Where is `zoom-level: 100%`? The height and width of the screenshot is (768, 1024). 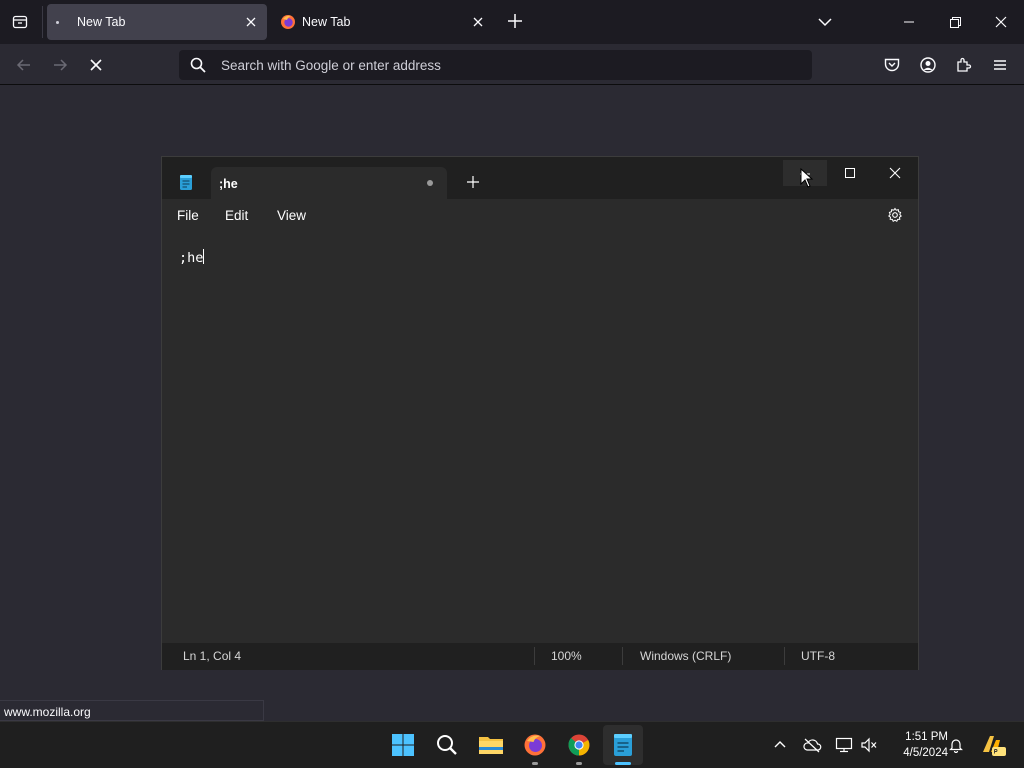
zoom-level: 100% is located at coordinates (566, 656).